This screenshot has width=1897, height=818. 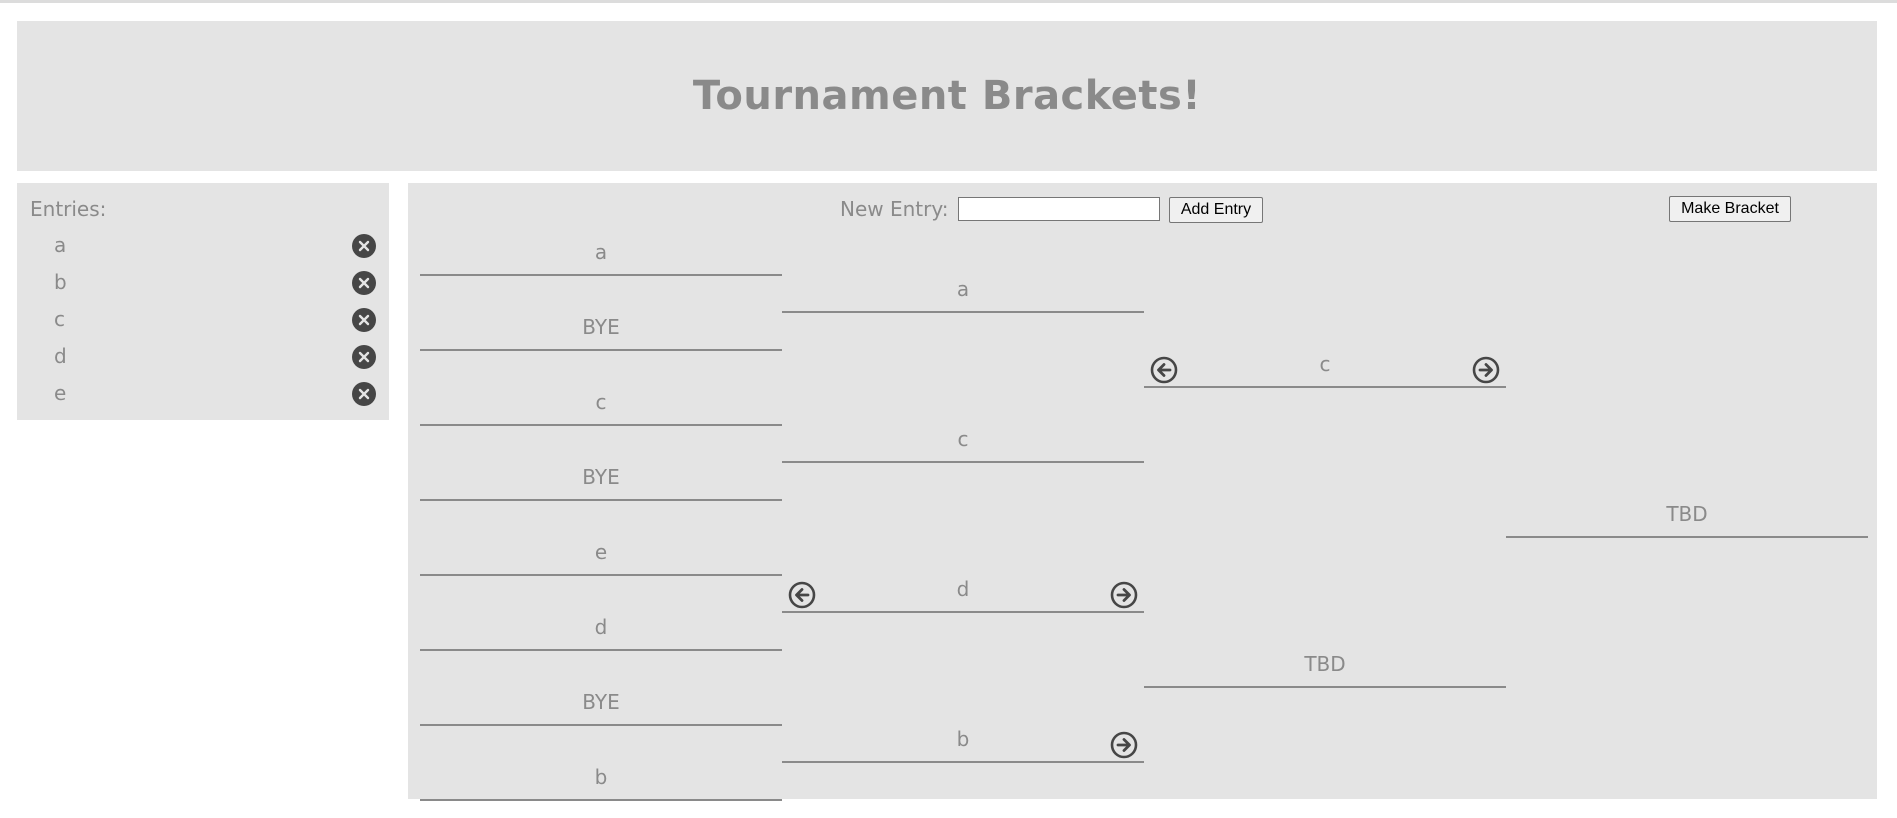 I want to click on bracket-slot-final: TBD, so click(x=1687, y=517).